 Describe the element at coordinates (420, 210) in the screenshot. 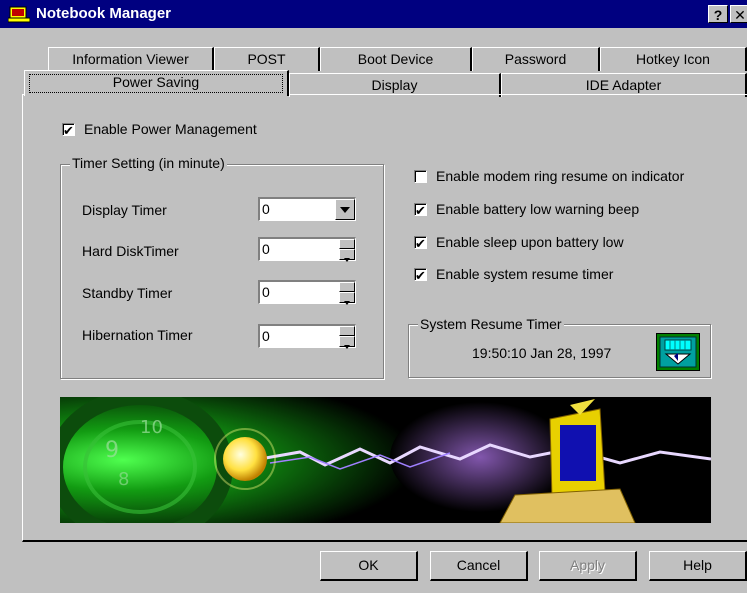

I see `battery-low-beep-checkbox: ✔` at that location.